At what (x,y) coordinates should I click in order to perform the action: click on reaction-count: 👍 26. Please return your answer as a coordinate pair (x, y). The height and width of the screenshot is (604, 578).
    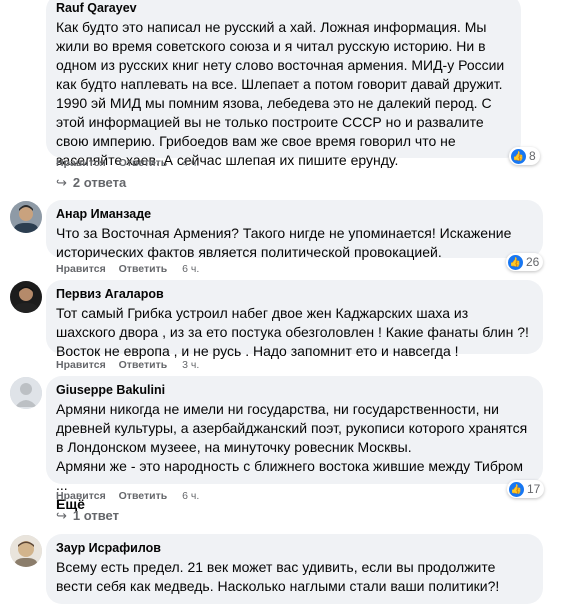
    Looking at the image, I should click on (525, 262).